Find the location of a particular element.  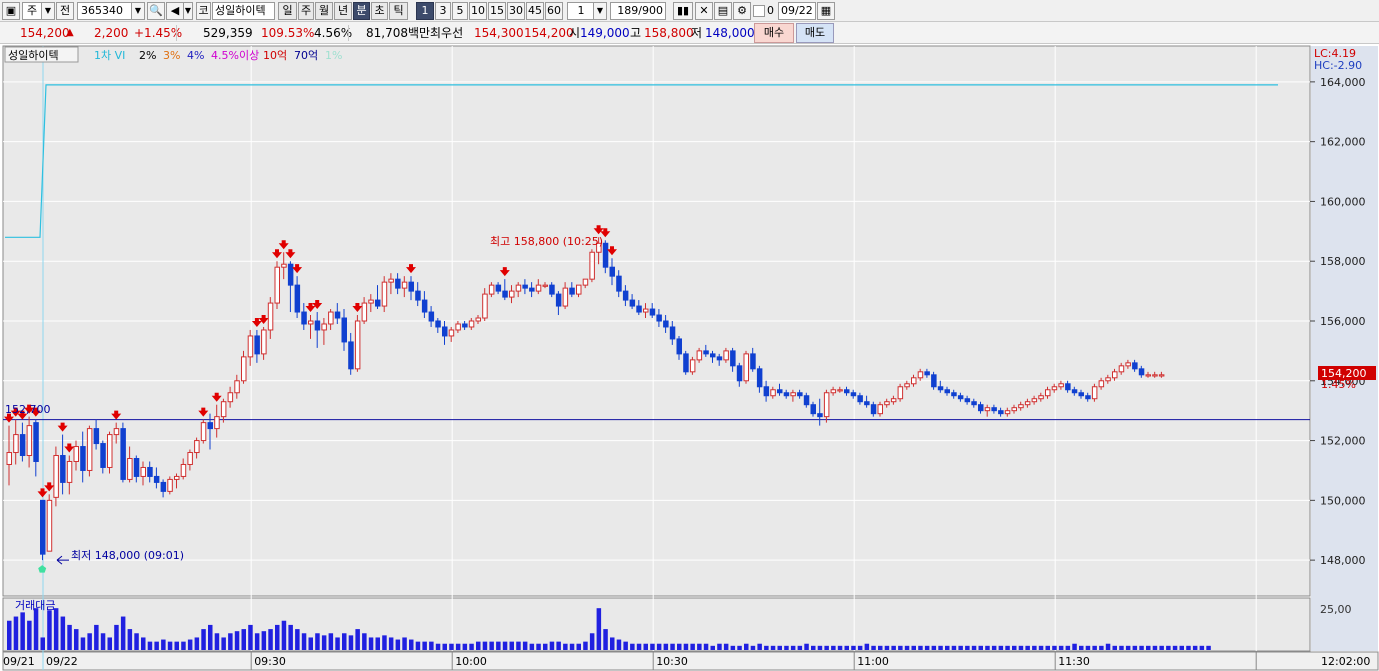

prev-button: 전 is located at coordinates (65, 11).